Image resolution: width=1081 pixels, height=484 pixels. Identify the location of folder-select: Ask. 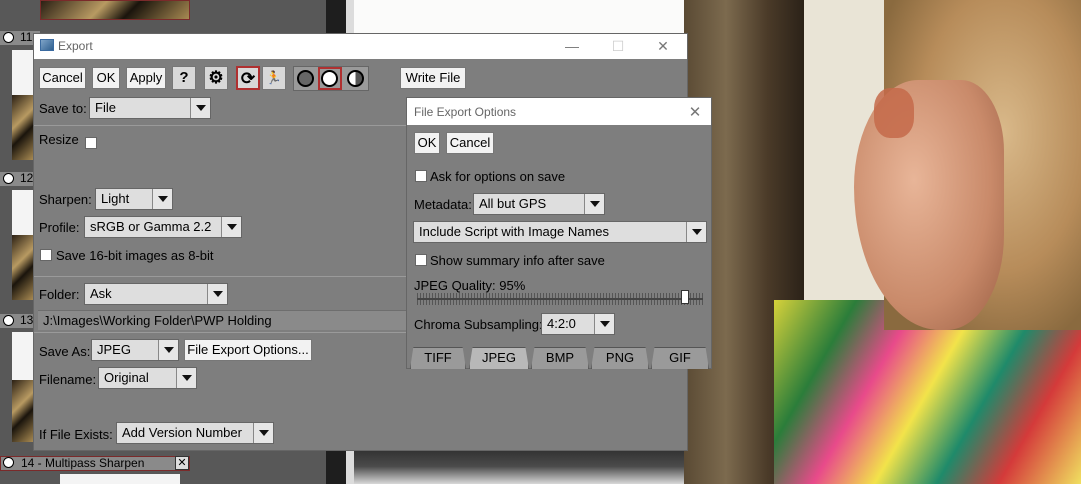
(156, 294).